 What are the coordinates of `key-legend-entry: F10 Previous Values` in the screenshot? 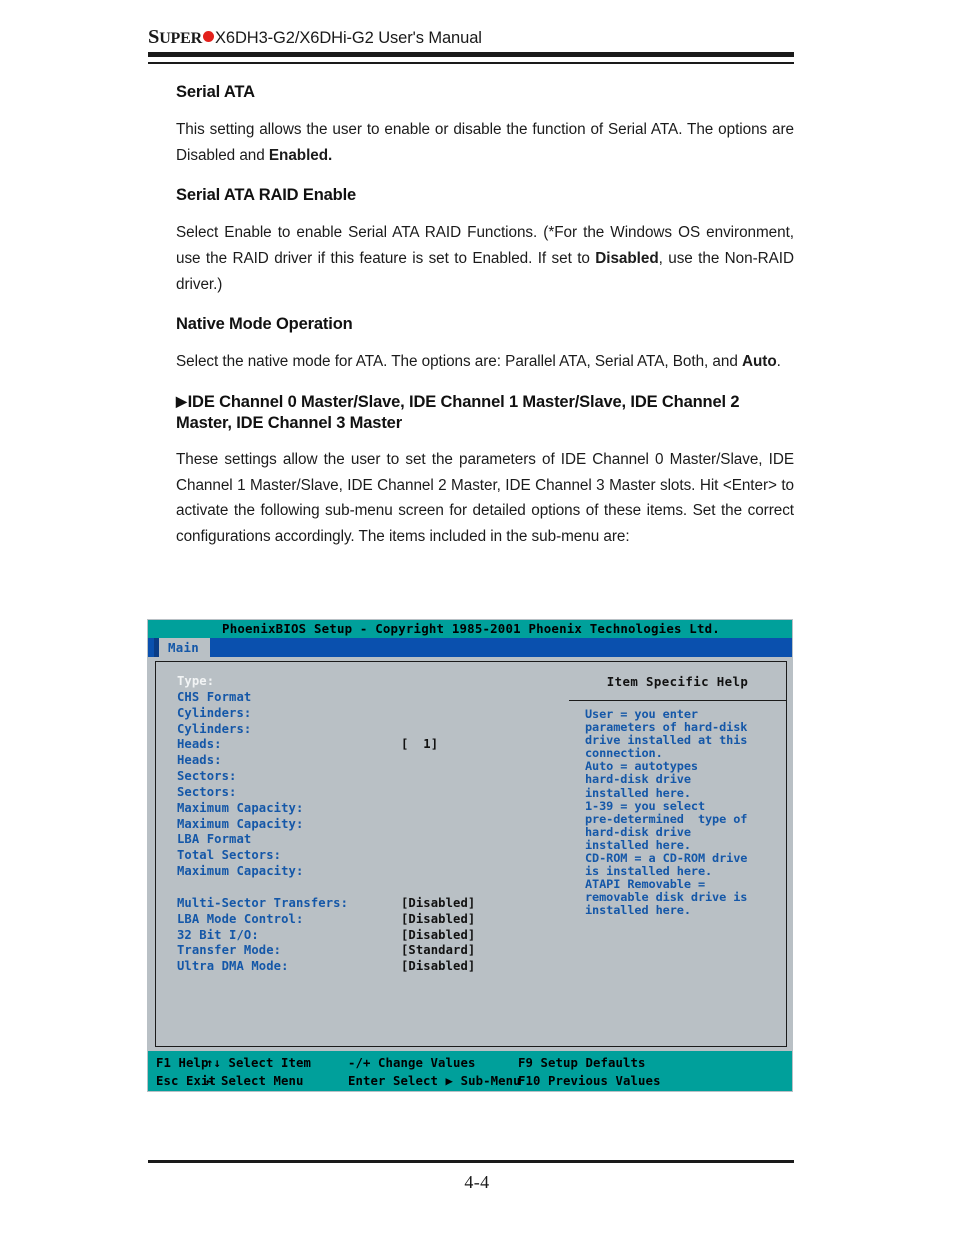 It's located at (589, 1081).